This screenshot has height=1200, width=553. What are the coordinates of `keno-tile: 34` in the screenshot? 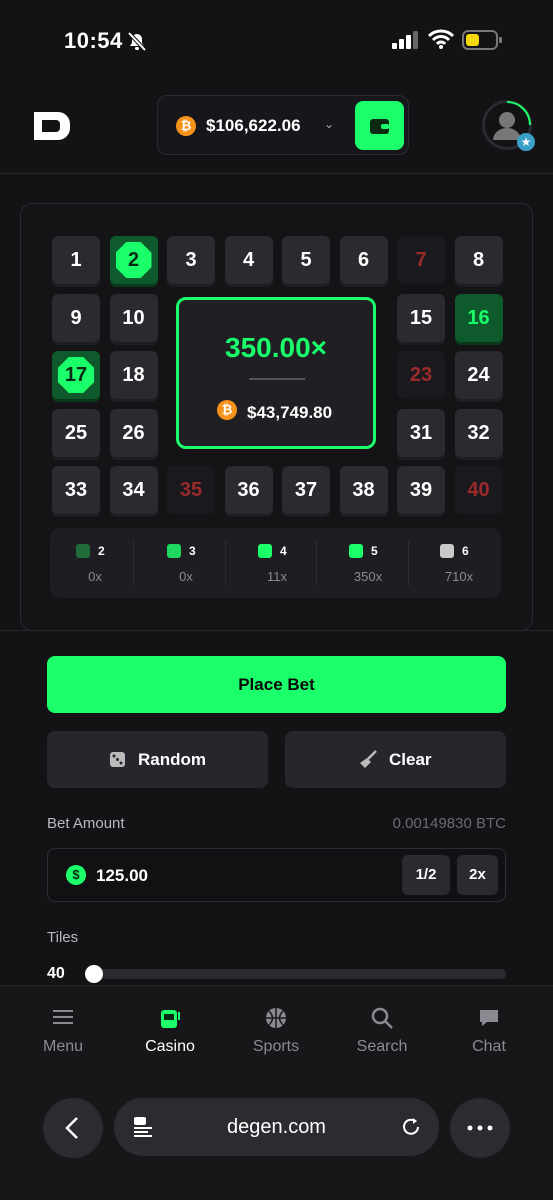 It's located at (133, 490).